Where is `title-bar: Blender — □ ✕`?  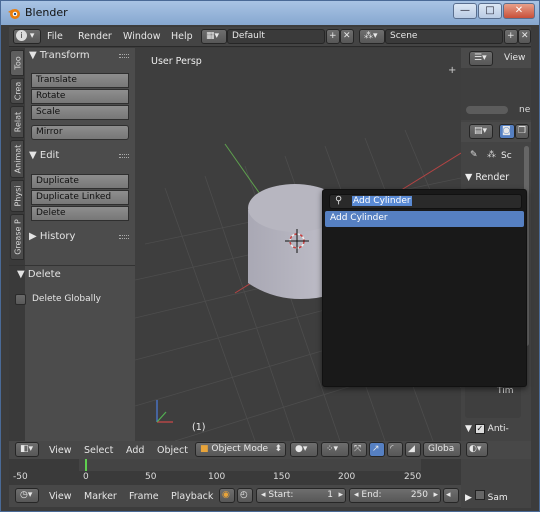
title-bar: Blender — □ ✕ is located at coordinates (270, 13).